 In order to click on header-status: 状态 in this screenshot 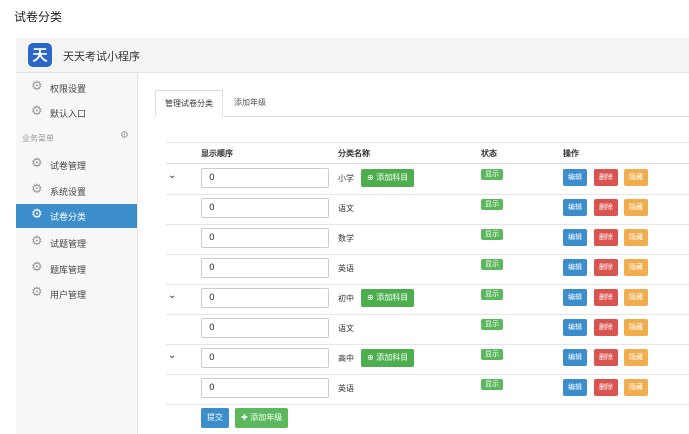, I will do `click(489, 153)`.